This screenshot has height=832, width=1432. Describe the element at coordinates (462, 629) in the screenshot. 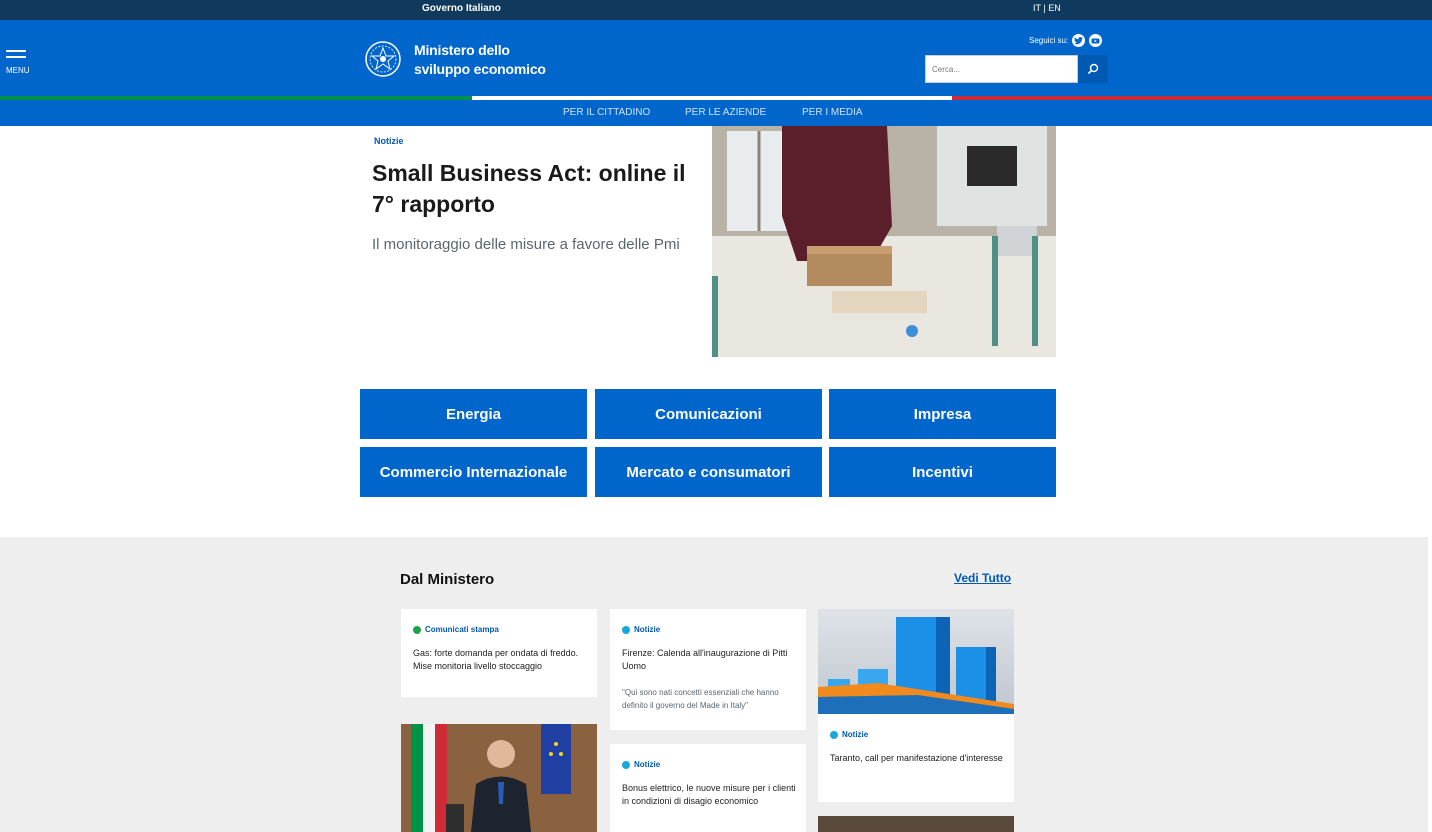

I see `news-card-tag-label: Comunicati stampa` at that location.